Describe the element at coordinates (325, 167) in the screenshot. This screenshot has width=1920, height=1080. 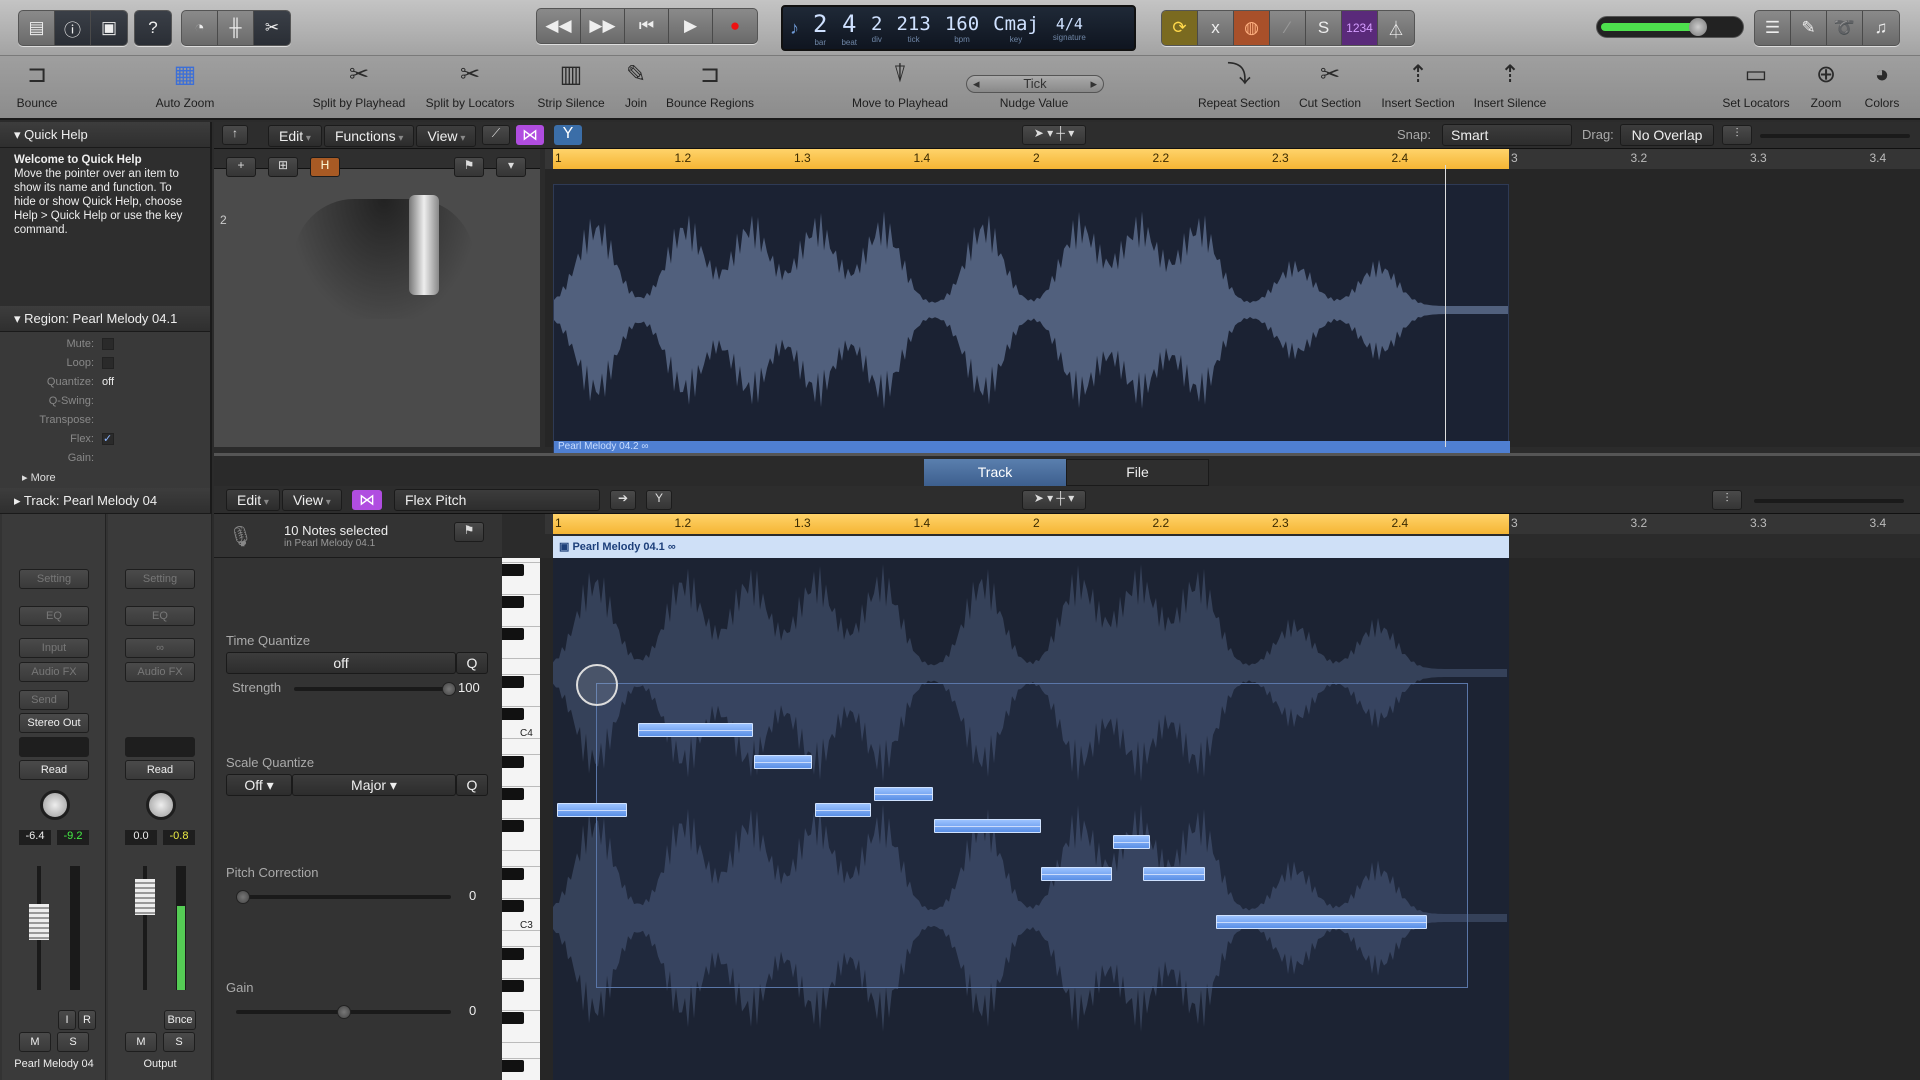
I see `hide-button: H` at that location.